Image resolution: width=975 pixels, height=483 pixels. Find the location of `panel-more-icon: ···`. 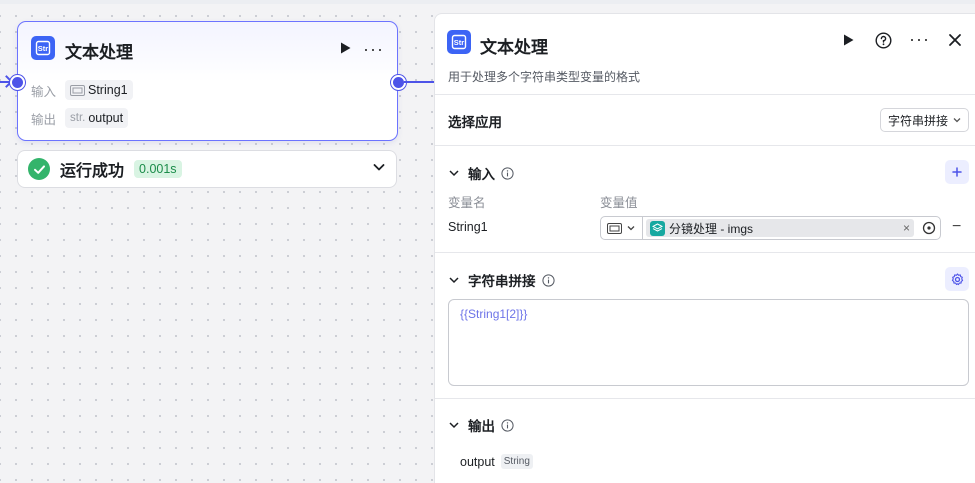

panel-more-icon: ··· is located at coordinates (919, 39).